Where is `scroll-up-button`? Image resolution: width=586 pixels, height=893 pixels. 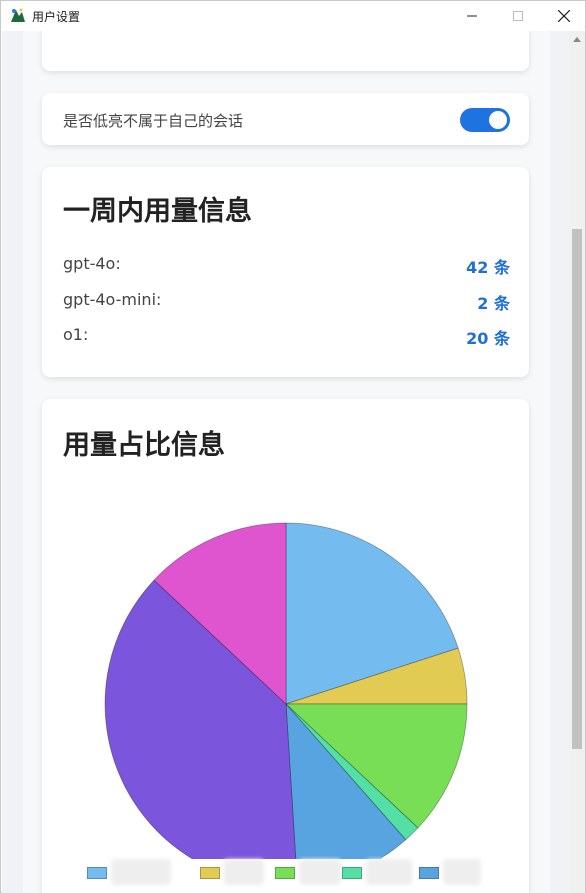 scroll-up-button is located at coordinates (577, 39).